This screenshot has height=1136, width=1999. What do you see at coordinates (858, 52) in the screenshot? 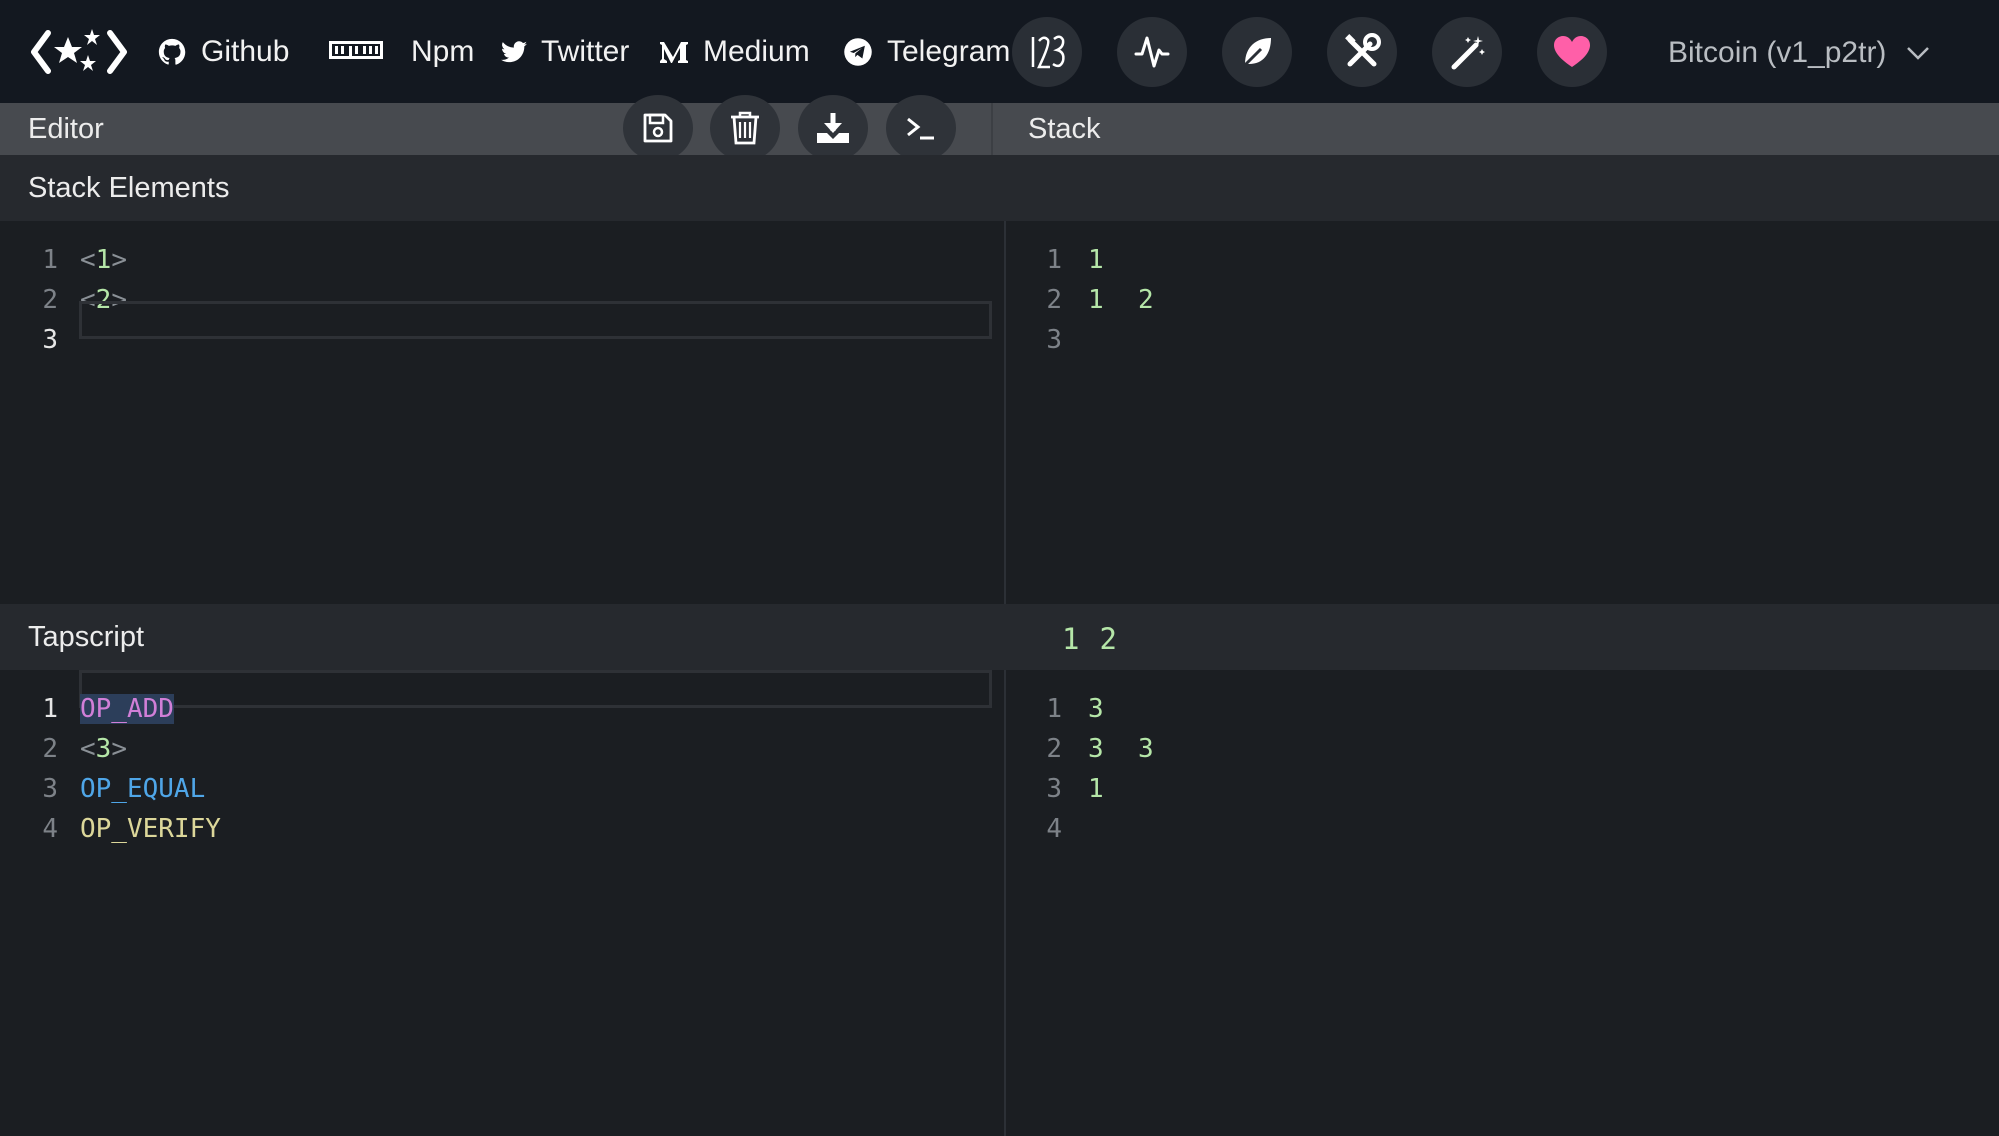
I see `telegram-icon` at bounding box center [858, 52].